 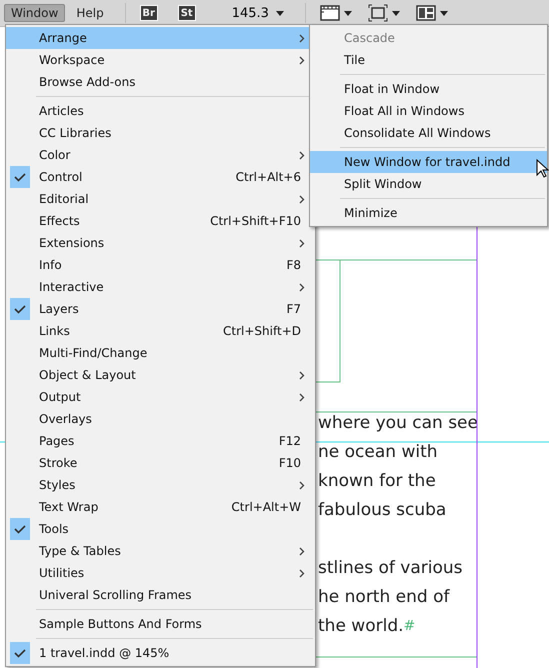 What do you see at coordinates (160, 331) in the screenshot?
I see `menu-item: Links Ctrl+Shift+D` at bounding box center [160, 331].